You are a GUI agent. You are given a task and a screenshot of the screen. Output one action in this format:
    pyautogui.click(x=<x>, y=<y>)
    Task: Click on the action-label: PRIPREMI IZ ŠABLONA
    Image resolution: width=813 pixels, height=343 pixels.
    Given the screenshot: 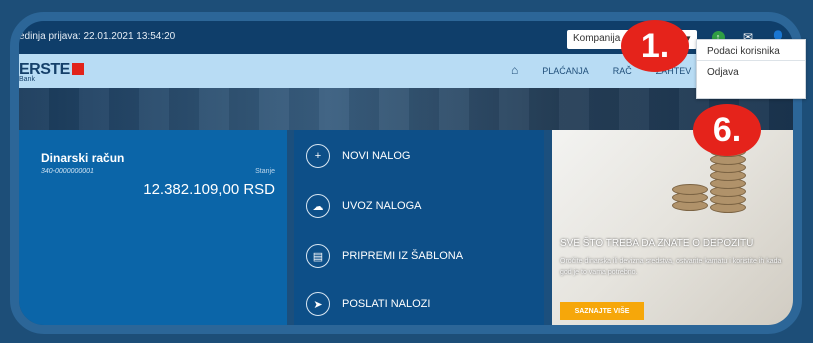 What is the action you would take?
    pyautogui.click(x=403, y=256)
    